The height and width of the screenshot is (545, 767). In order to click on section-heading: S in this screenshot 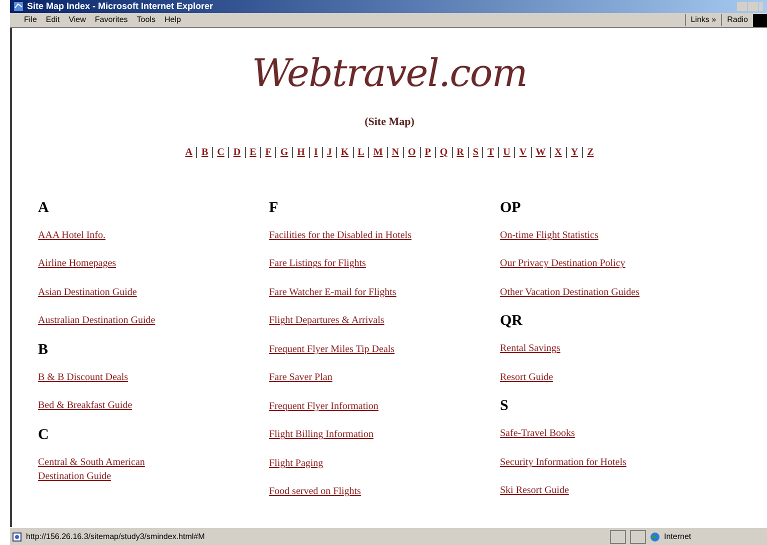, I will do `click(505, 406)`.